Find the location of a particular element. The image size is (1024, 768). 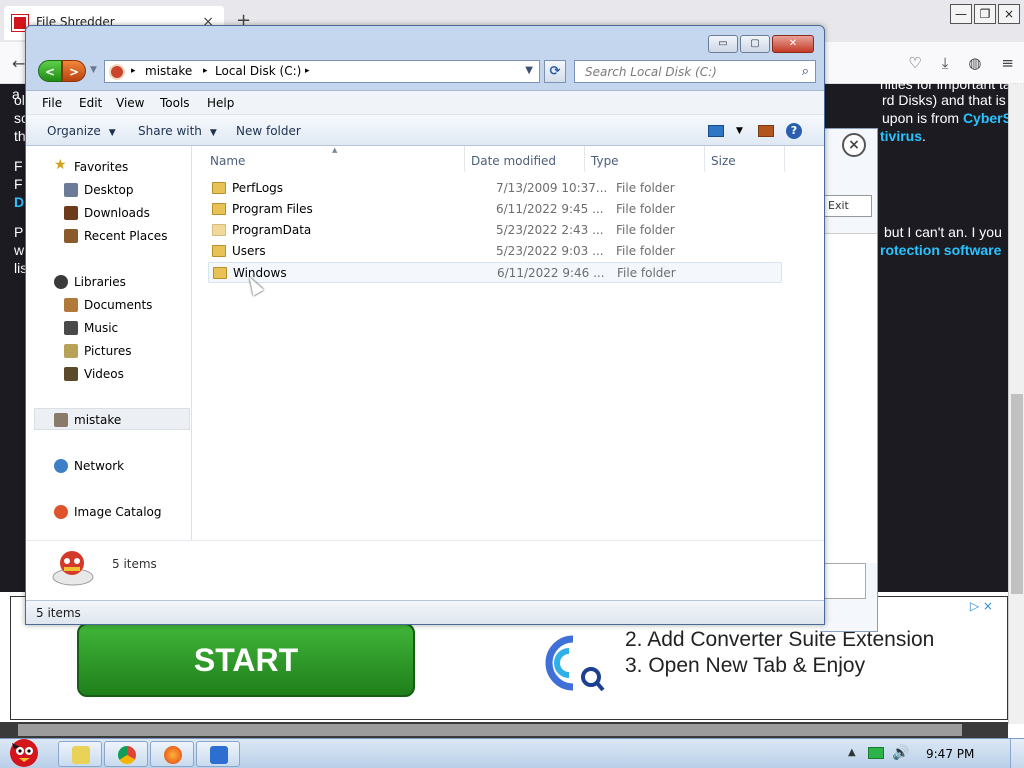

back-button: < is located at coordinates (50, 71).